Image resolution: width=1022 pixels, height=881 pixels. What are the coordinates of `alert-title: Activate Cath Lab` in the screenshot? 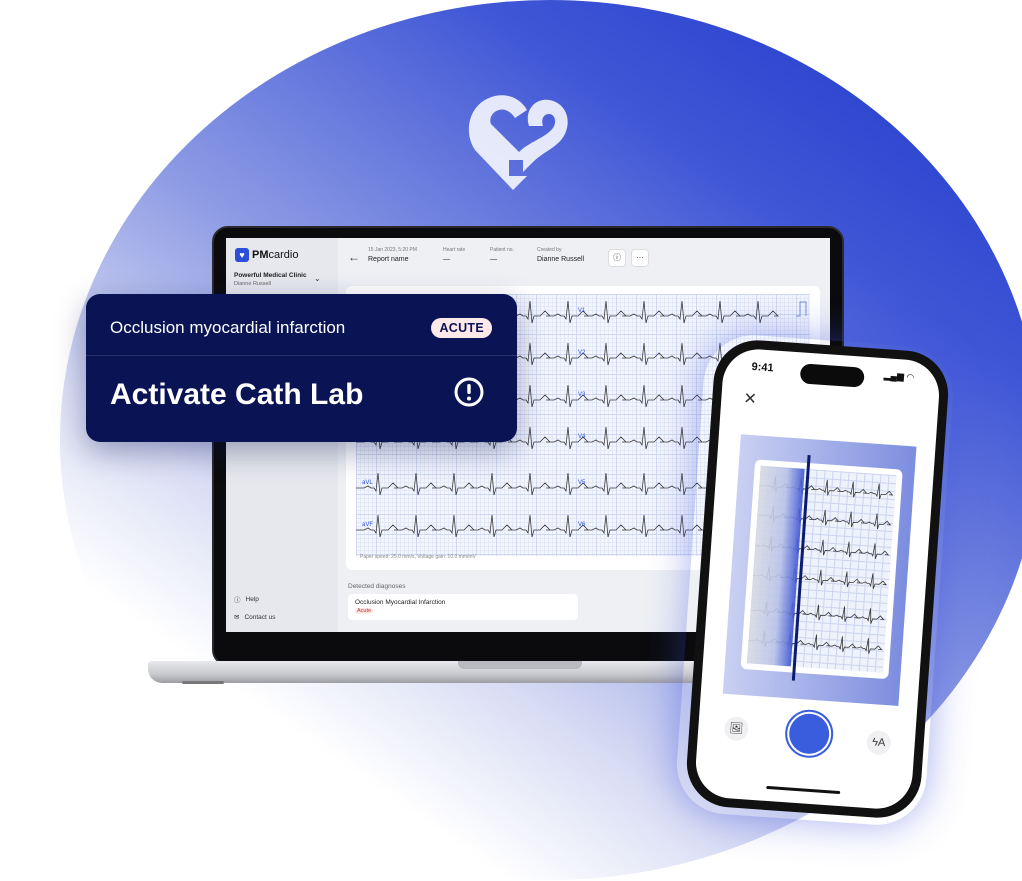 It's located at (237, 394).